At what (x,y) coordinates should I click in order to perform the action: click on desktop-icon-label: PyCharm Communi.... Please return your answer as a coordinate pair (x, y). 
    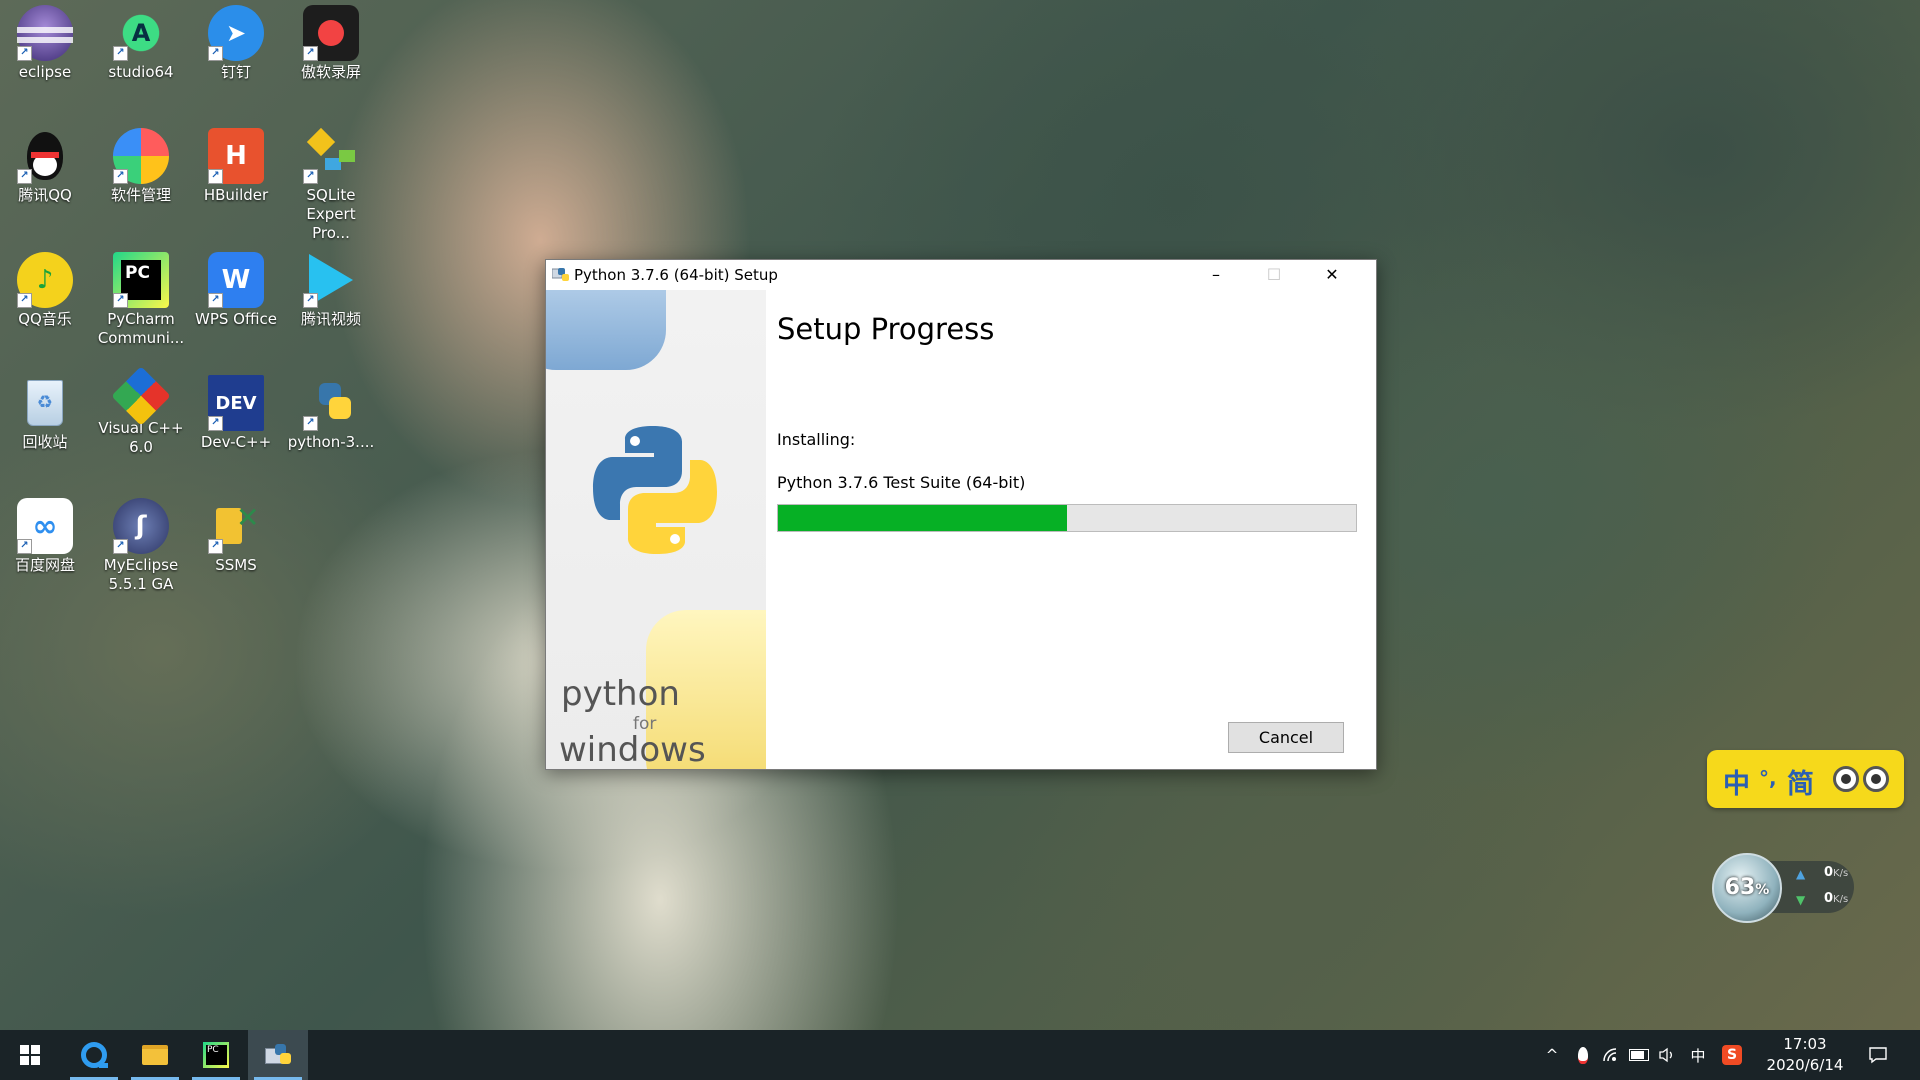
    Looking at the image, I should click on (141, 328).